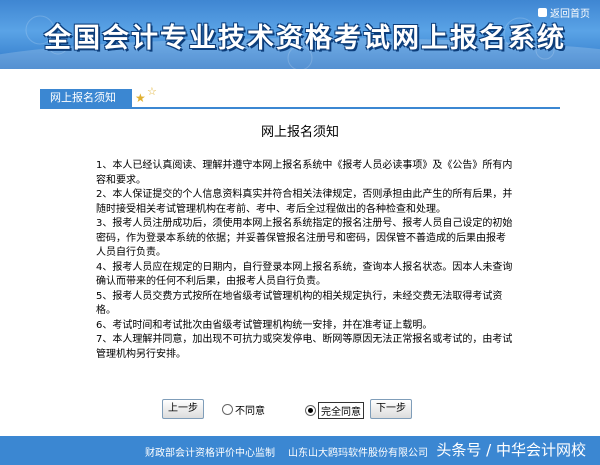 The width and height of the screenshot is (600, 465). What do you see at coordinates (250, 411) in the screenshot?
I see `disagree-radio-label: 不同意` at bounding box center [250, 411].